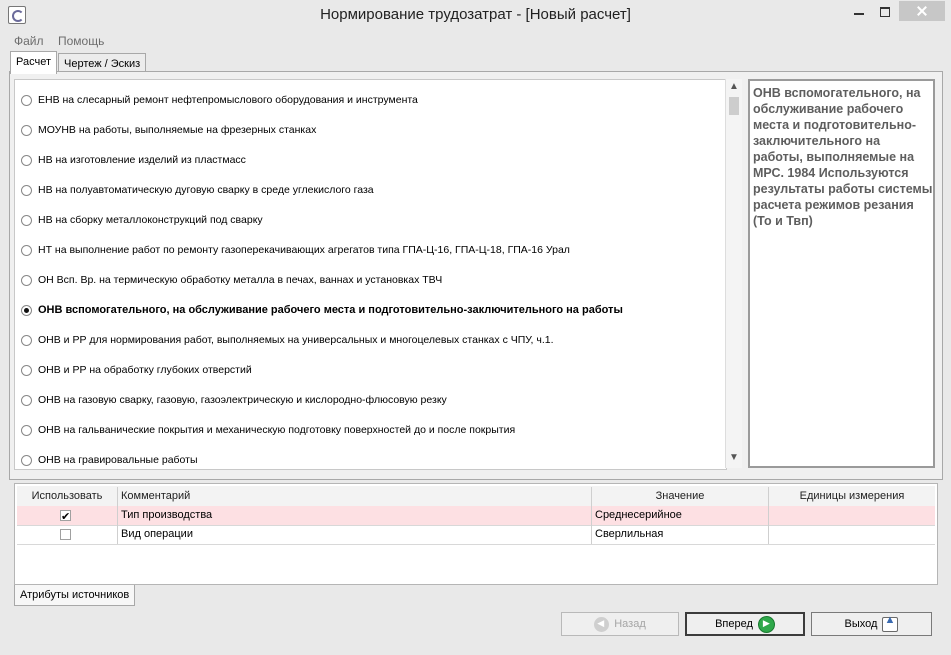 The image size is (951, 655). I want to click on column-header-comment: Комментарий, so click(355, 496).